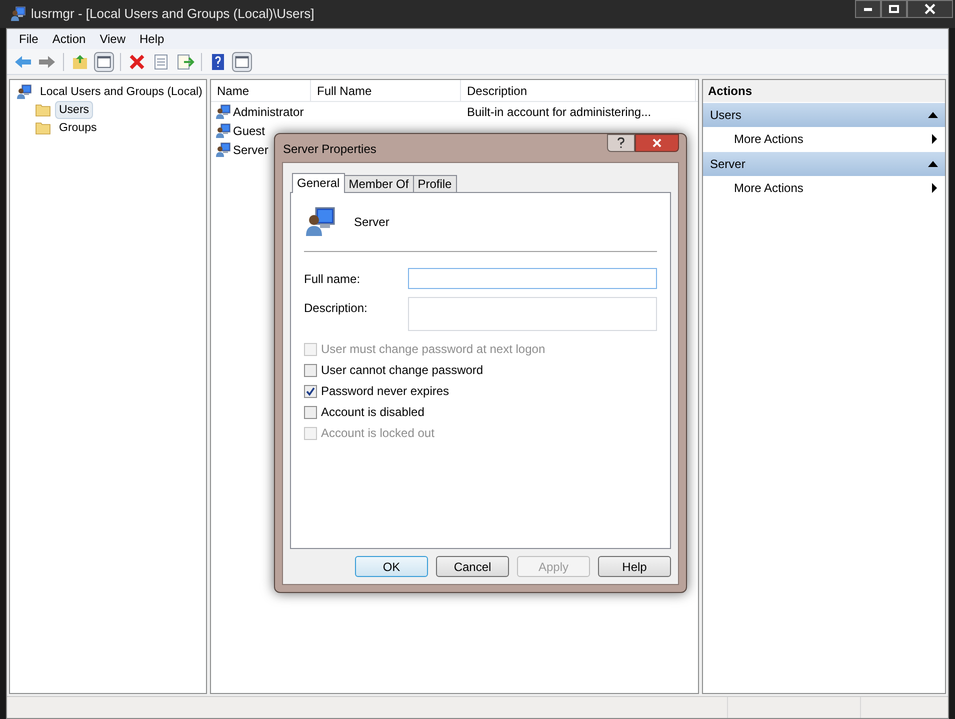 This screenshot has width=955, height=719. What do you see at coordinates (824, 91) in the screenshot?
I see `actions-title: Actions` at bounding box center [824, 91].